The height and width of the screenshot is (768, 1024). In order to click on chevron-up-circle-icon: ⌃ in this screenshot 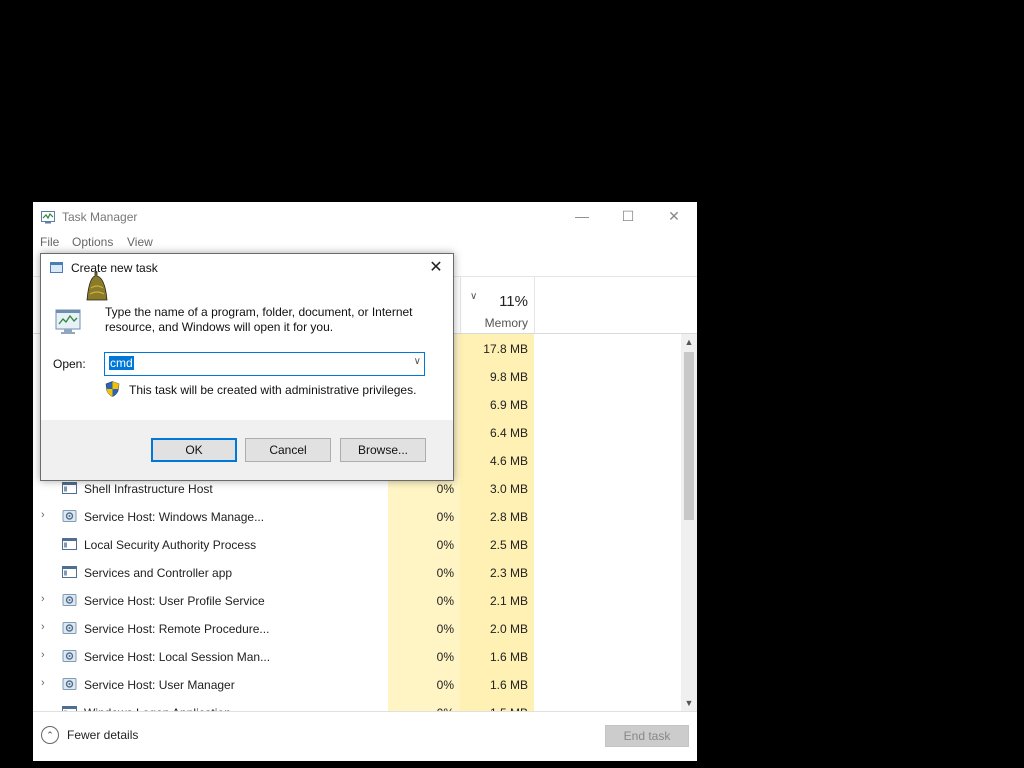, I will do `click(50, 735)`.